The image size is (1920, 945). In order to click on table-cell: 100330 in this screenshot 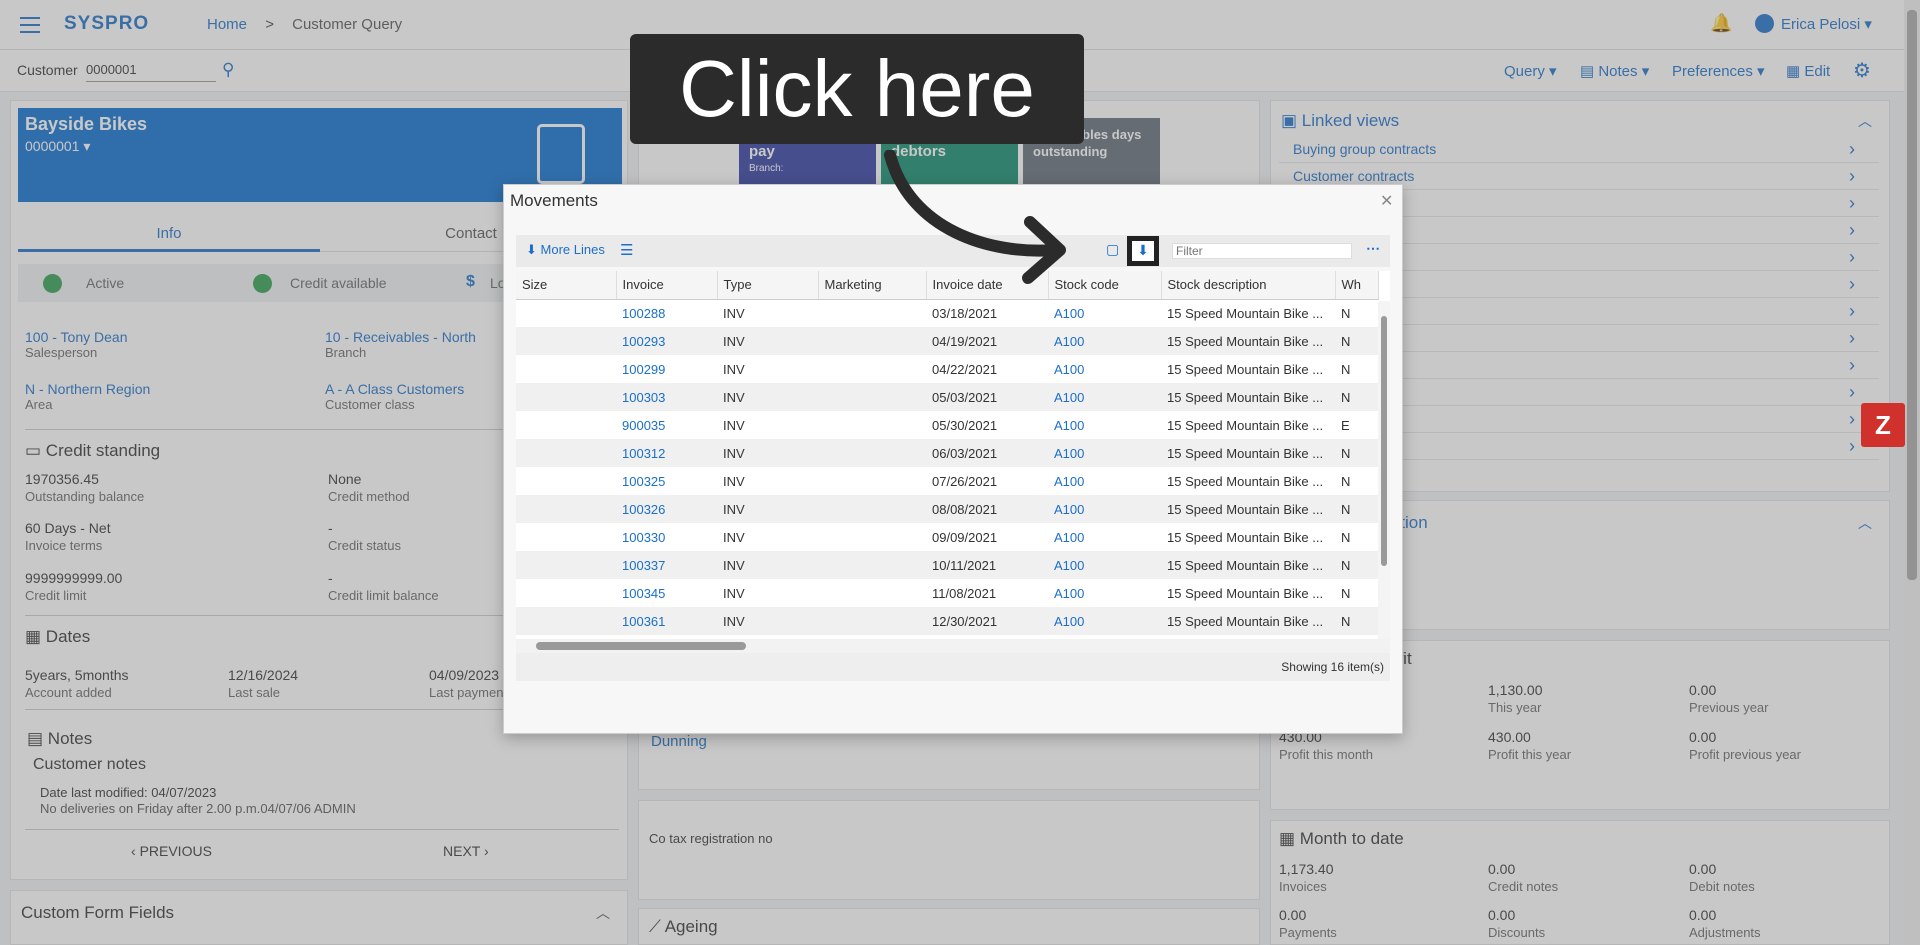, I will do `click(666, 537)`.